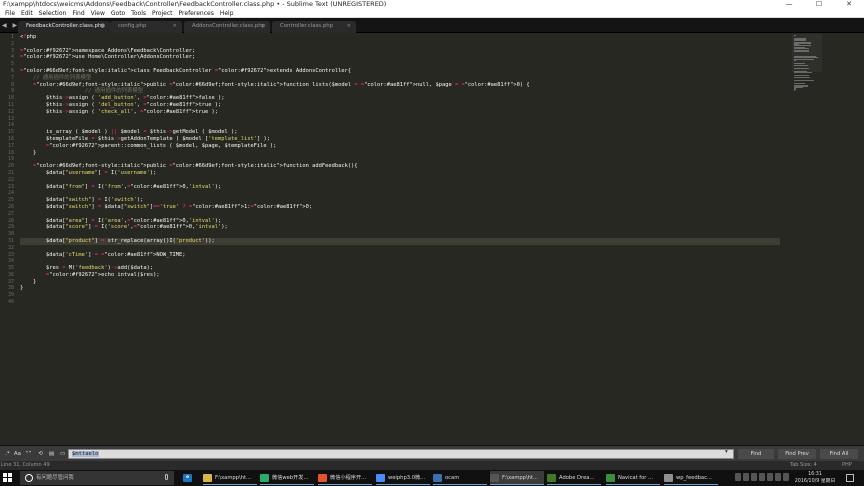  What do you see at coordinates (770, 477) in the screenshot?
I see `network-icon` at bounding box center [770, 477].